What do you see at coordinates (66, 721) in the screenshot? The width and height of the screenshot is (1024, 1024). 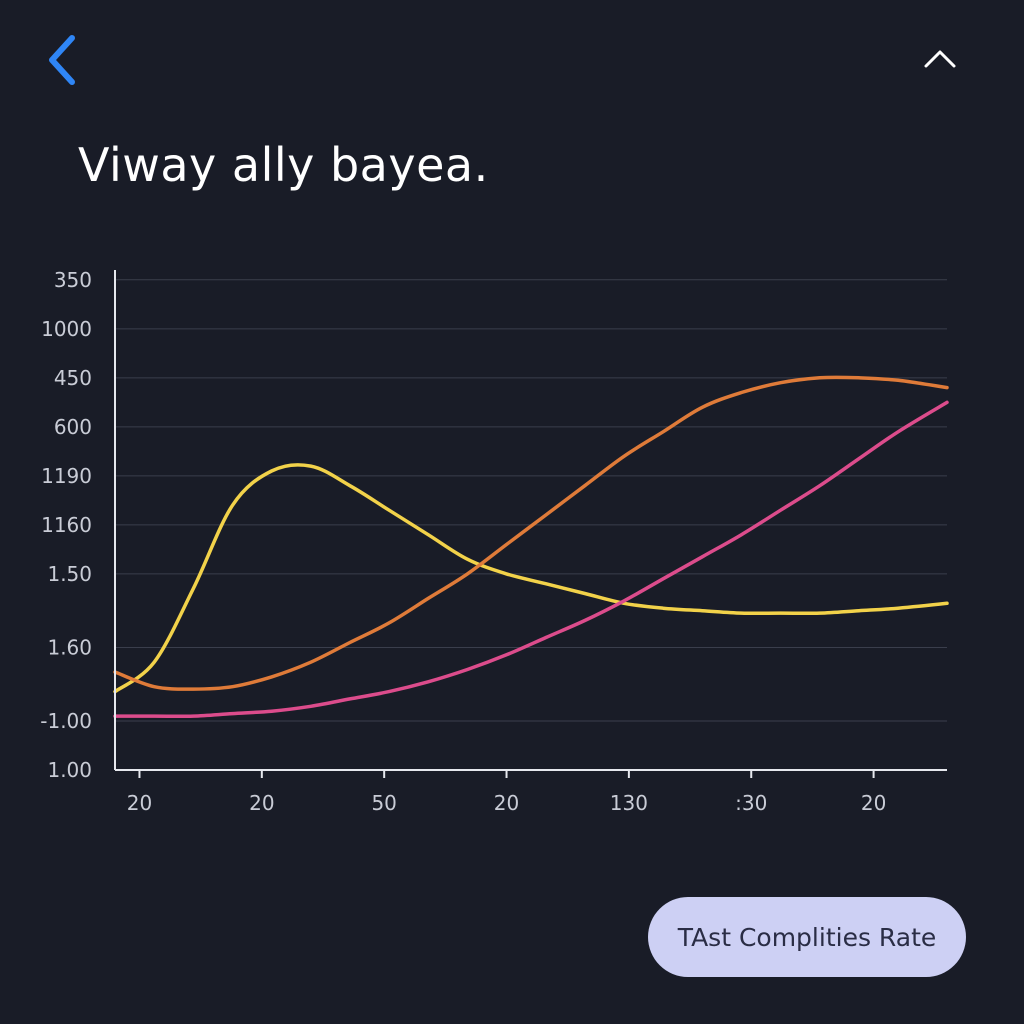 I see `y-tick-label: -1.00` at bounding box center [66, 721].